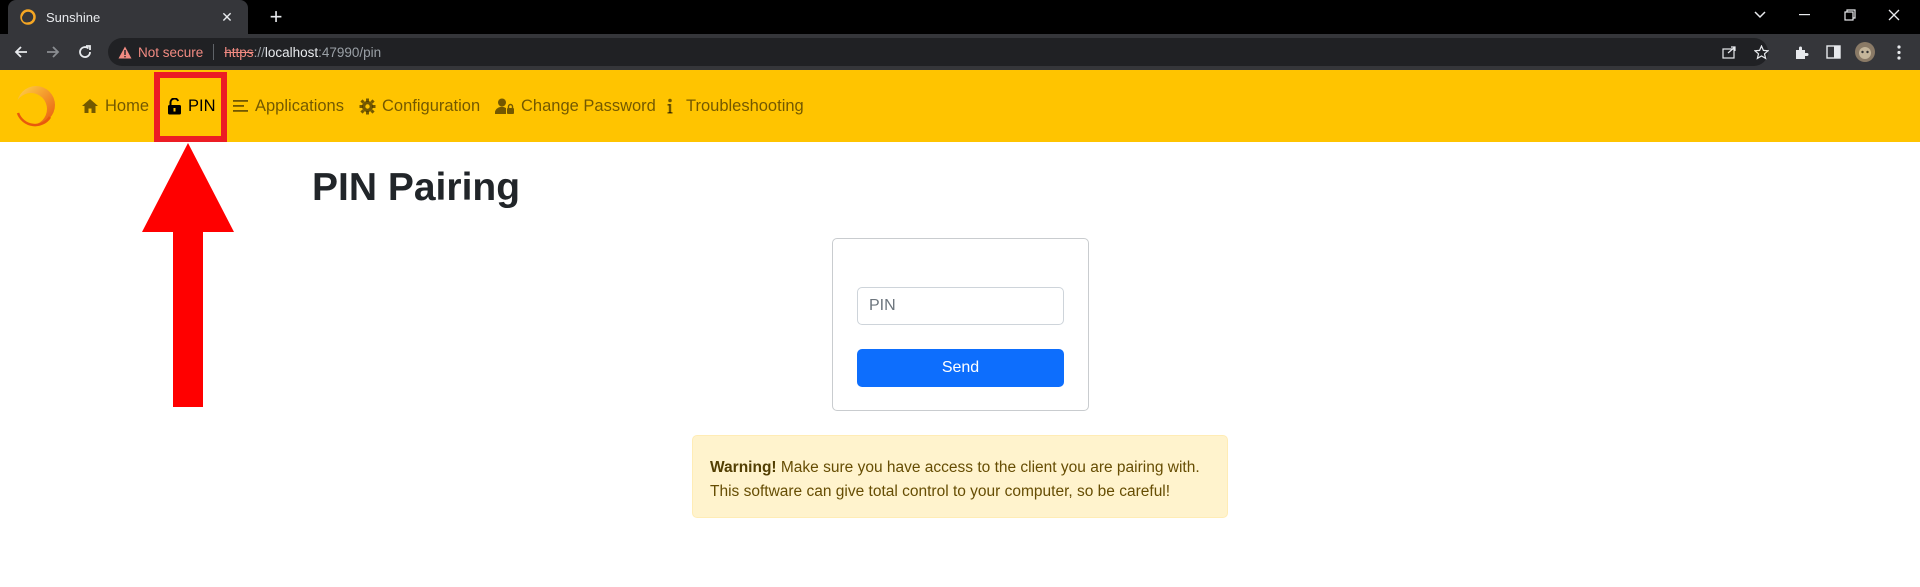 The height and width of the screenshot is (587, 1920). Describe the element at coordinates (188, 275) in the screenshot. I see `annotation-arrow-icon` at that location.